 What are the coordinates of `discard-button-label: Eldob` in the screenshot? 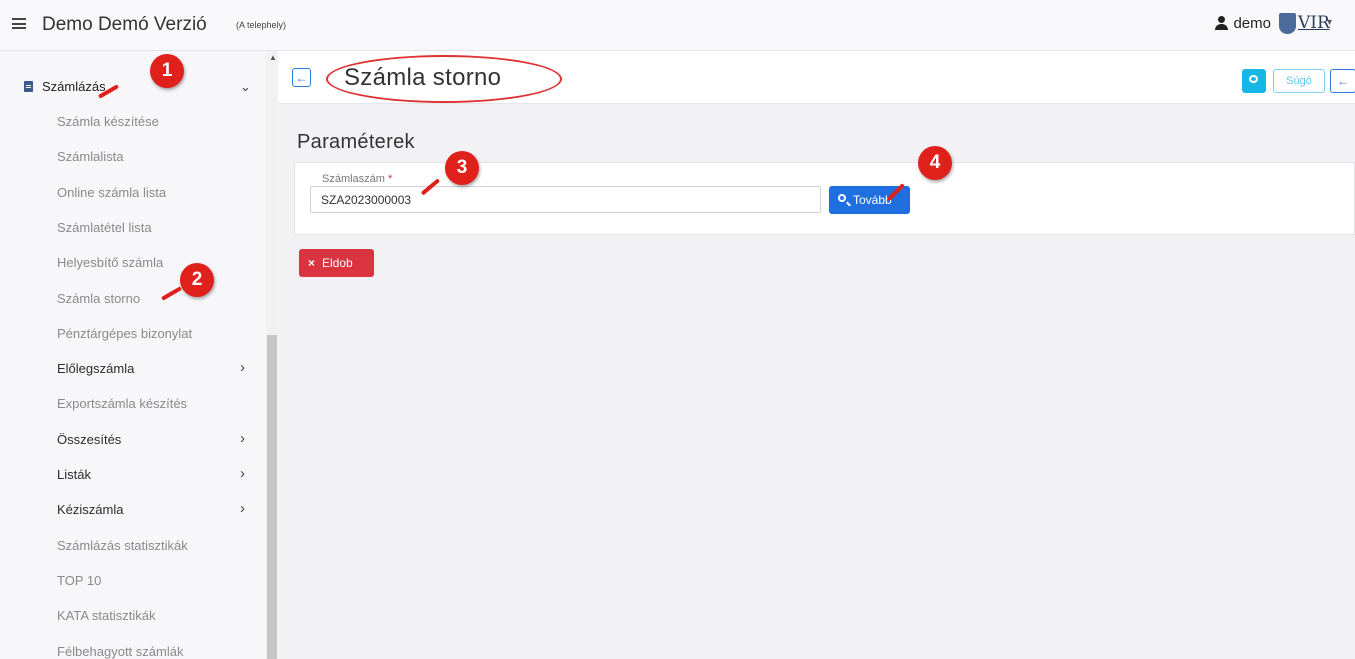 It's located at (337, 263).